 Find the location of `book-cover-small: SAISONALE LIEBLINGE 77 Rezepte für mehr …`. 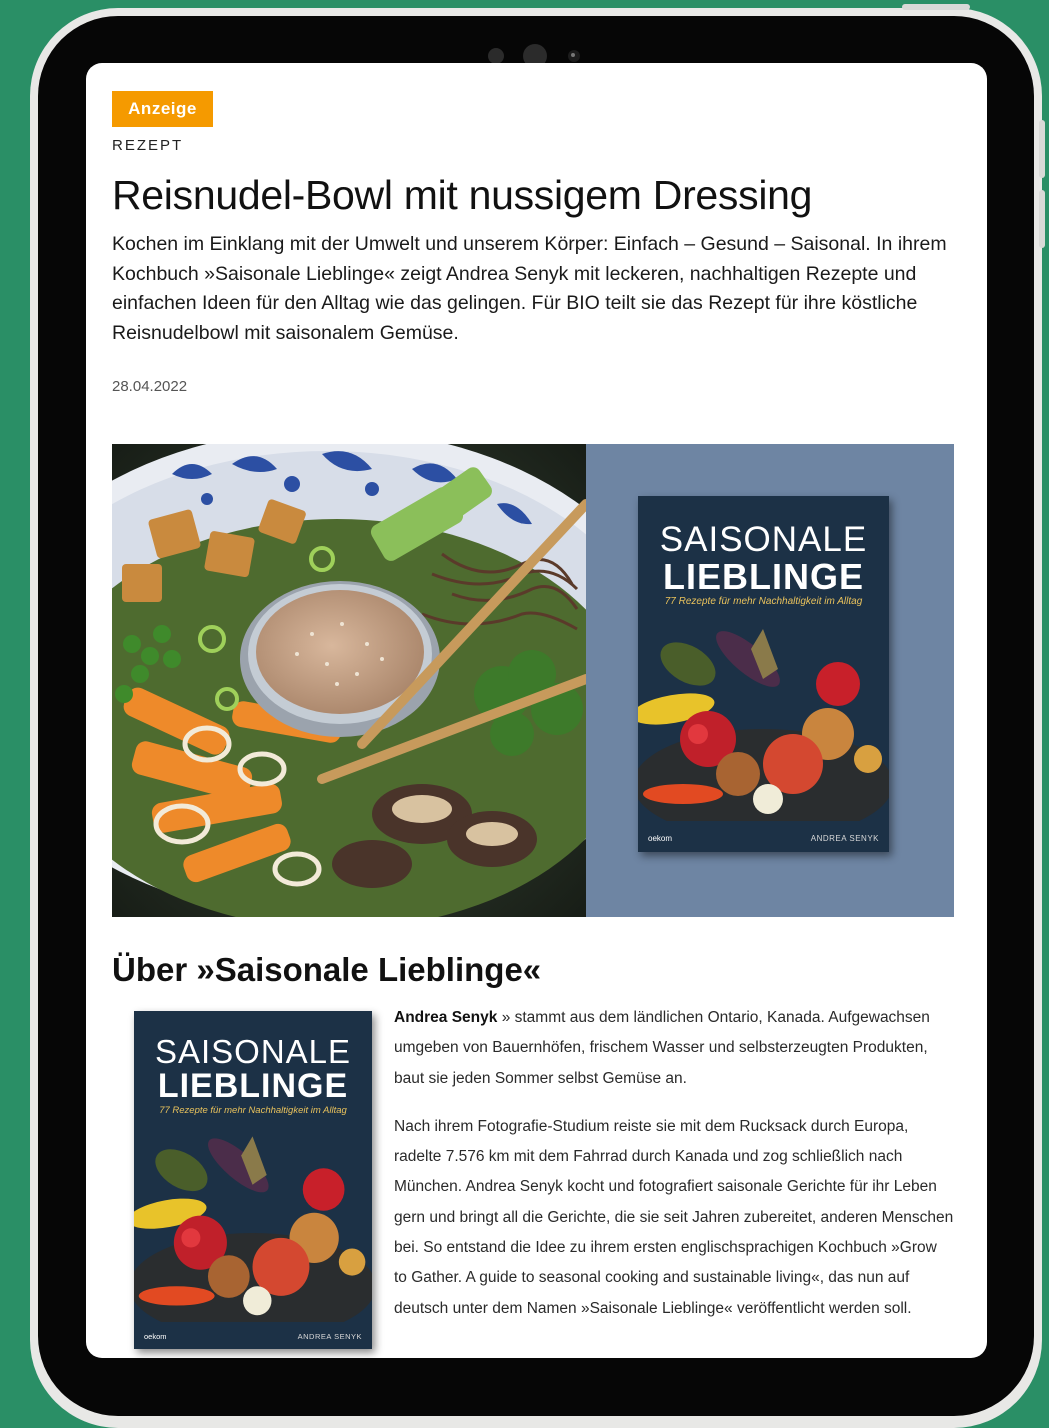

book-cover-small: SAISONALE LIEBLINGE 77 Rezepte für mehr … is located at coordinates (253, 1180).